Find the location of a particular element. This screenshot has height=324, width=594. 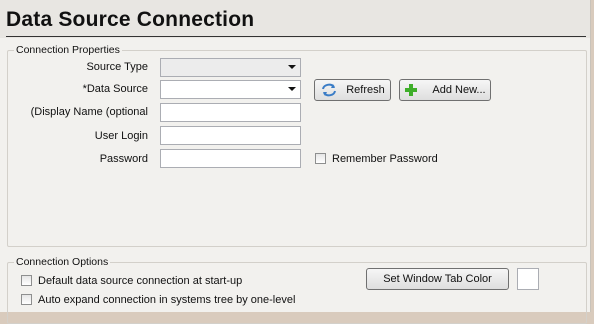

connection-properties-legend: Connection Properties is located at coordinates (68, 50).